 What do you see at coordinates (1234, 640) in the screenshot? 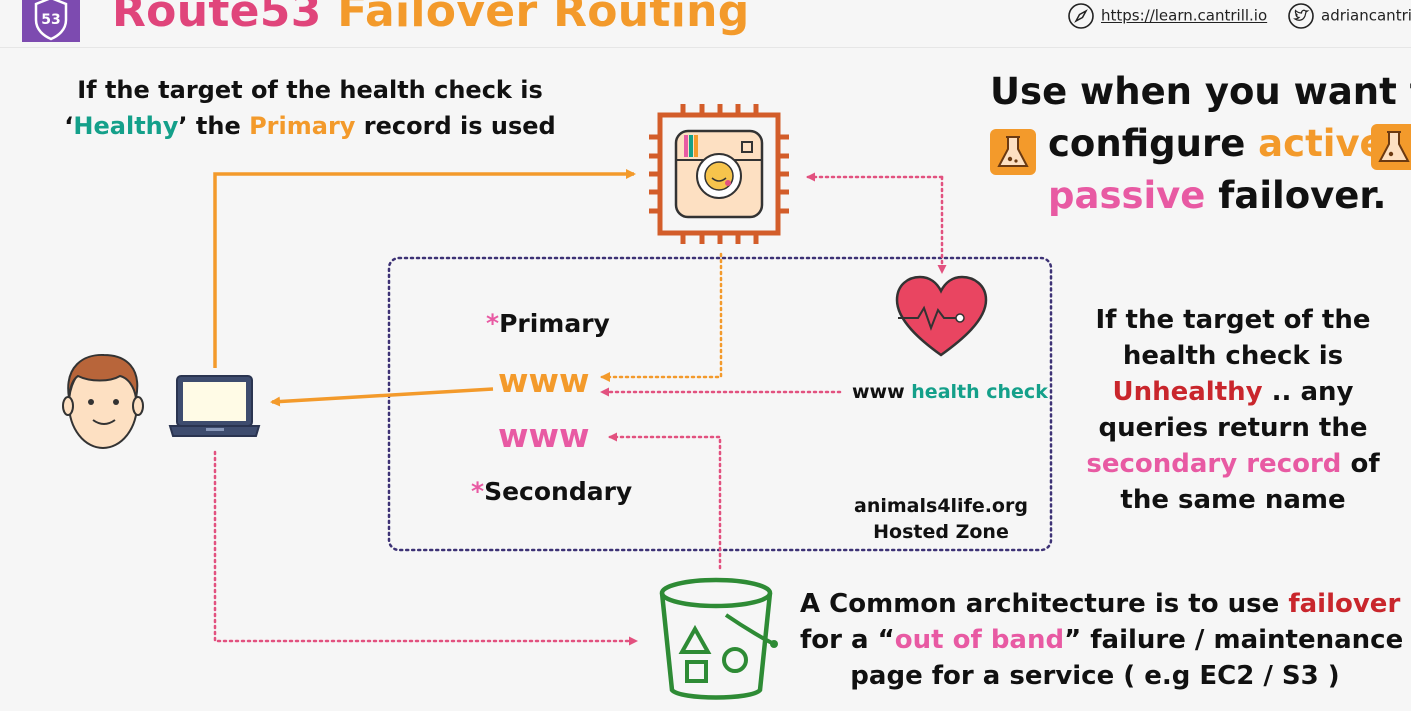
I see `common-note-line2-post: ” failure / maintenance` at bounding box center [1234, 640].